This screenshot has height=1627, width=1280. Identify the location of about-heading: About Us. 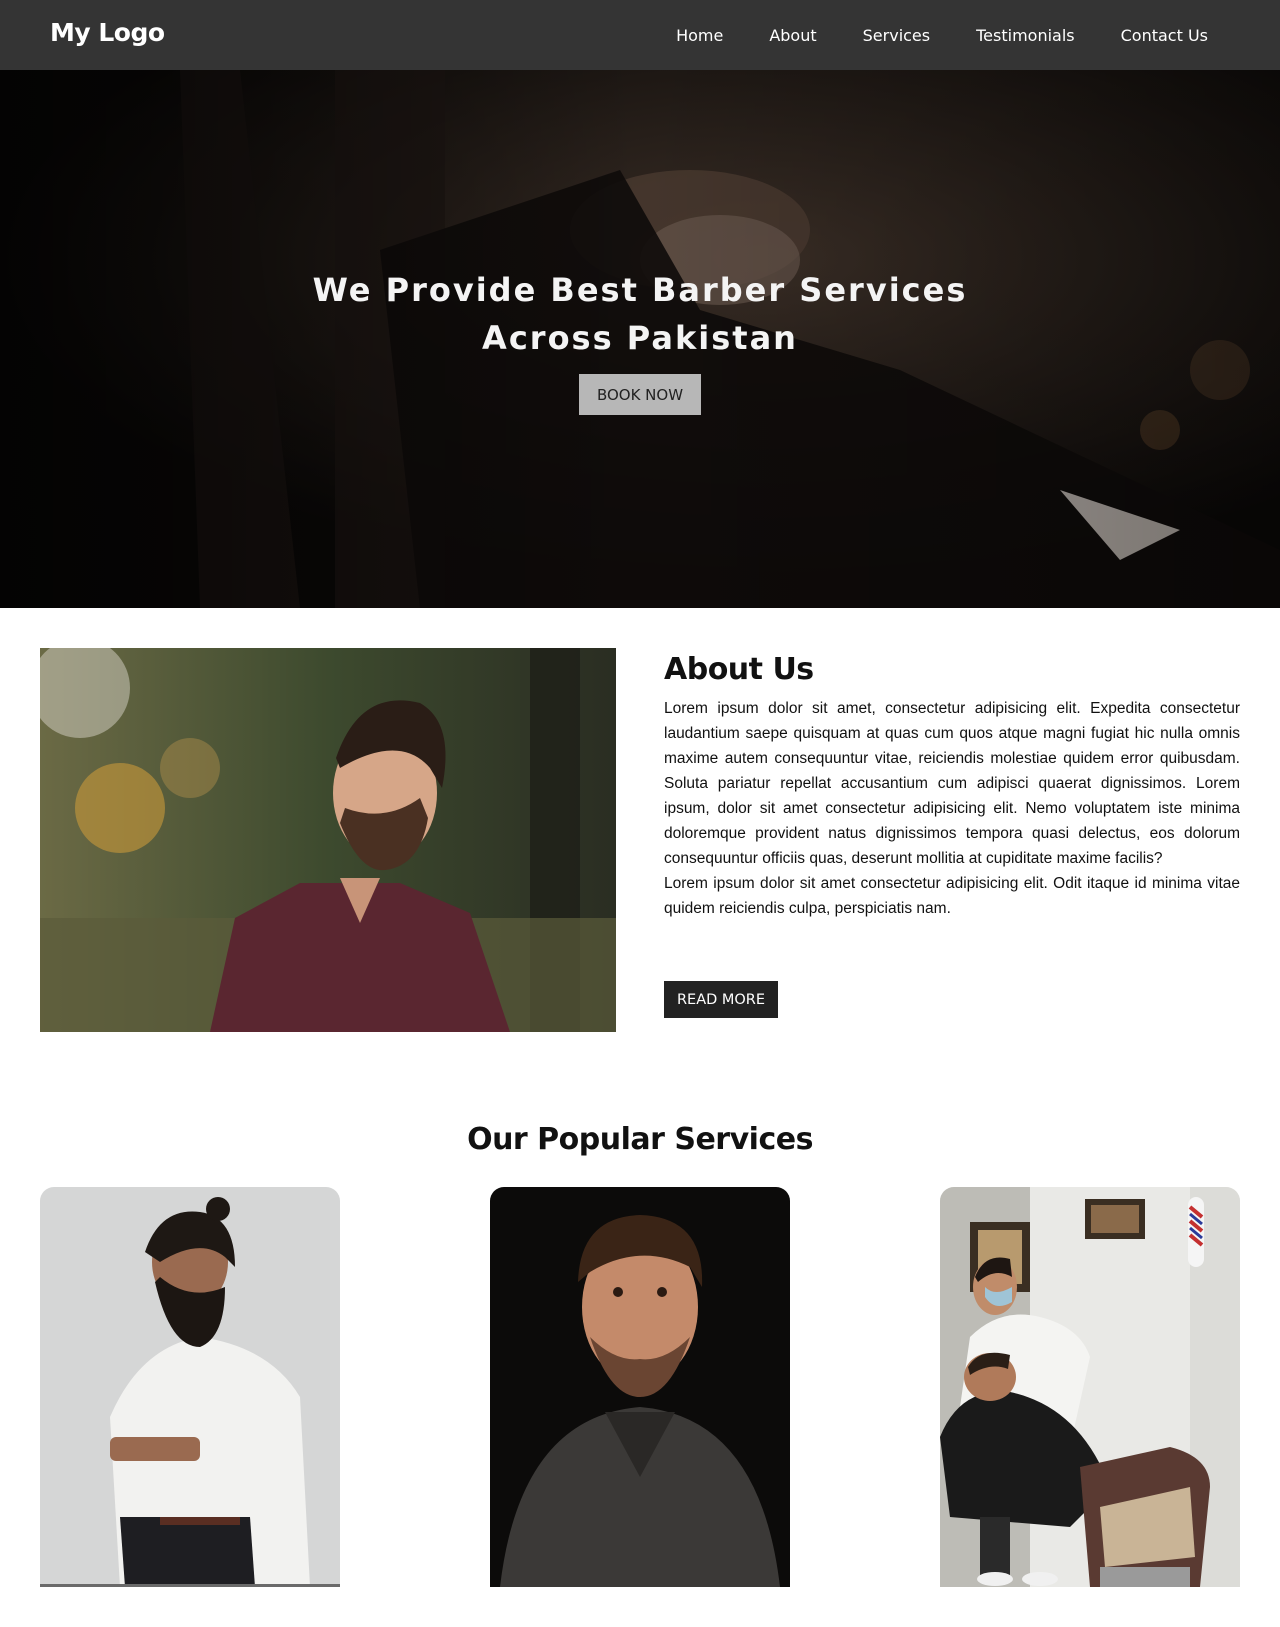
(739, 669).